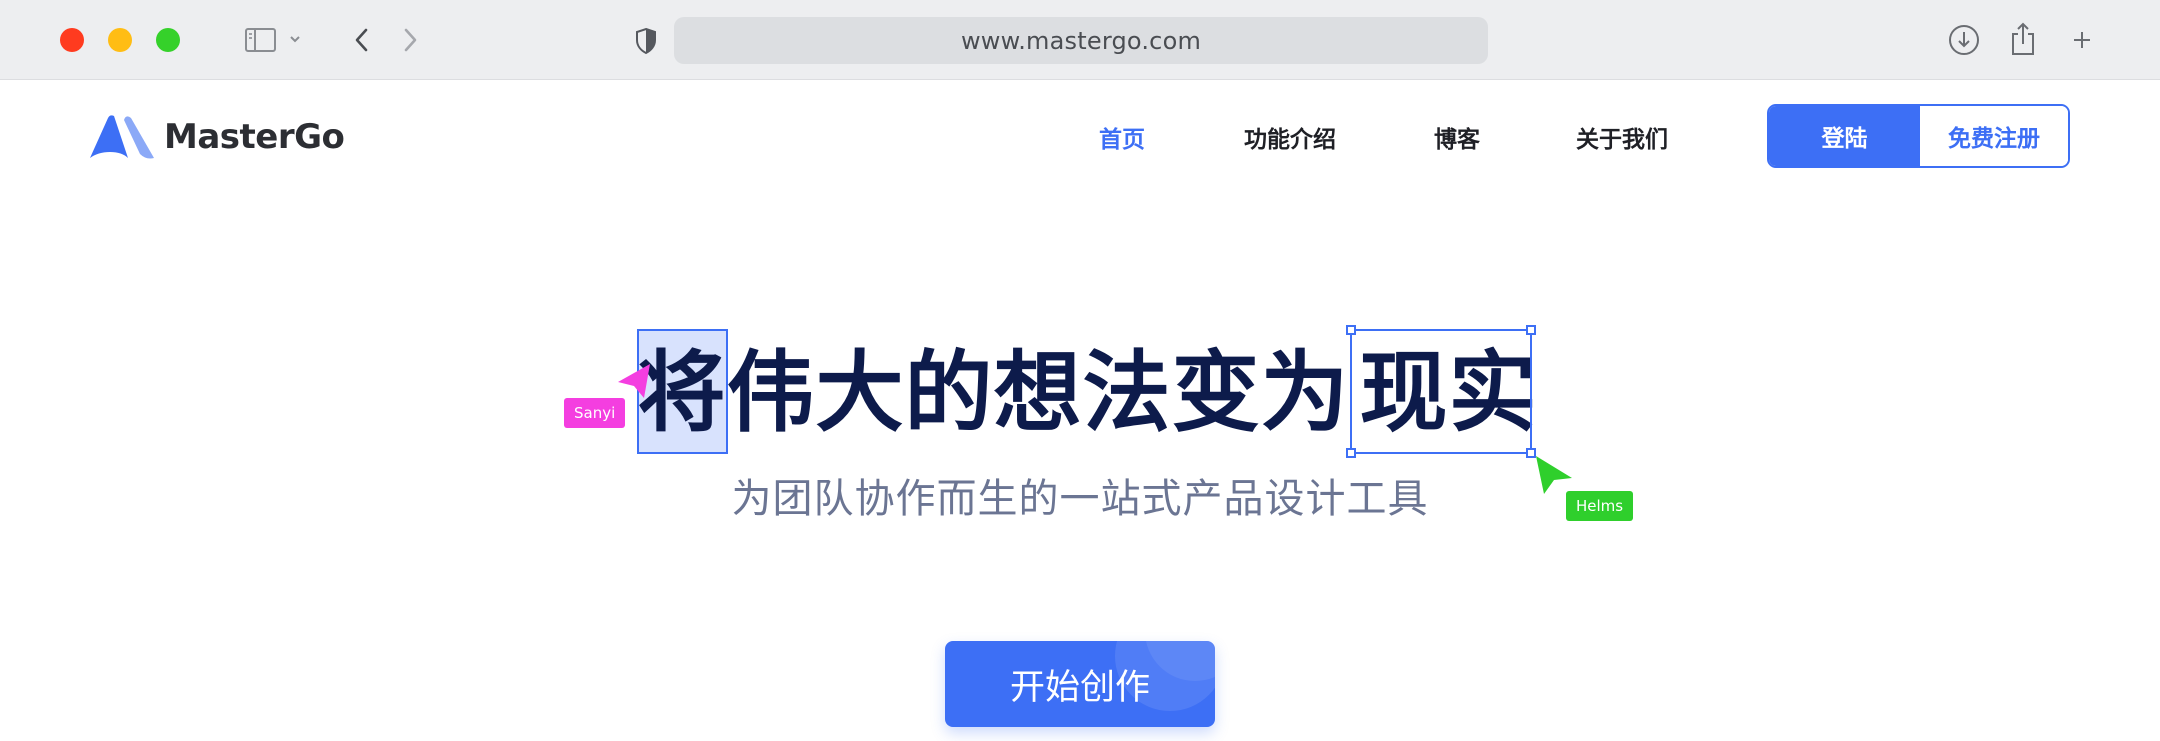 This screenshot has width=2160, height=741. What do you see at coordinates (1079, 687) in the screenshot?
I see `start-creating-label: 开始创作` at bounding box center [1079, 687].